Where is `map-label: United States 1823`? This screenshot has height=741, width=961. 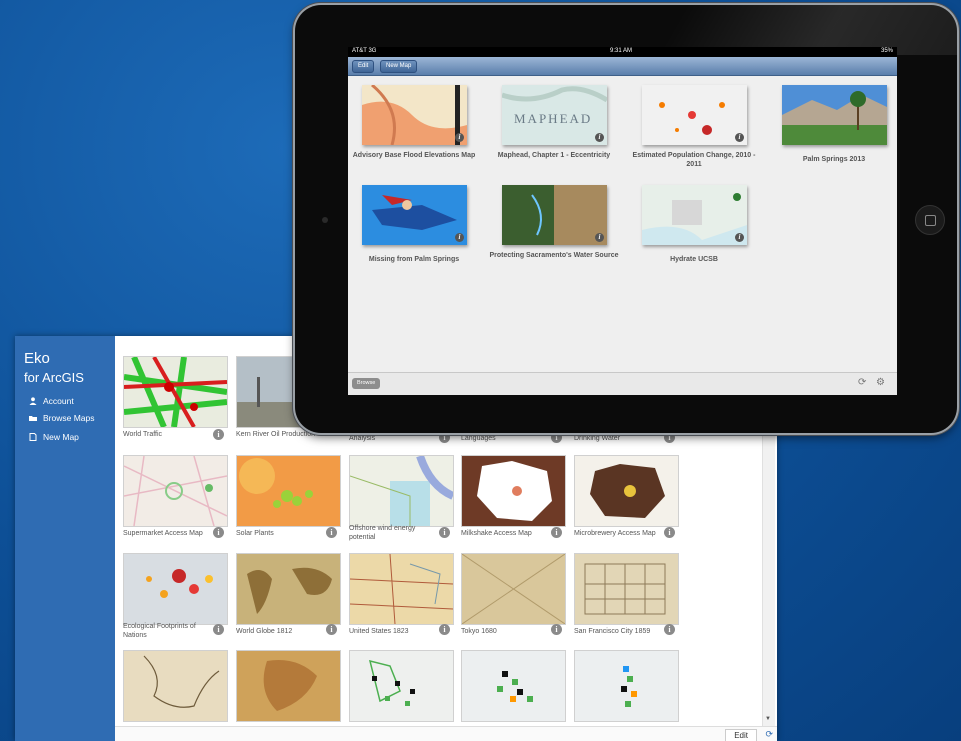
map-label: United States 1823 is located at coordinates (379, 631).